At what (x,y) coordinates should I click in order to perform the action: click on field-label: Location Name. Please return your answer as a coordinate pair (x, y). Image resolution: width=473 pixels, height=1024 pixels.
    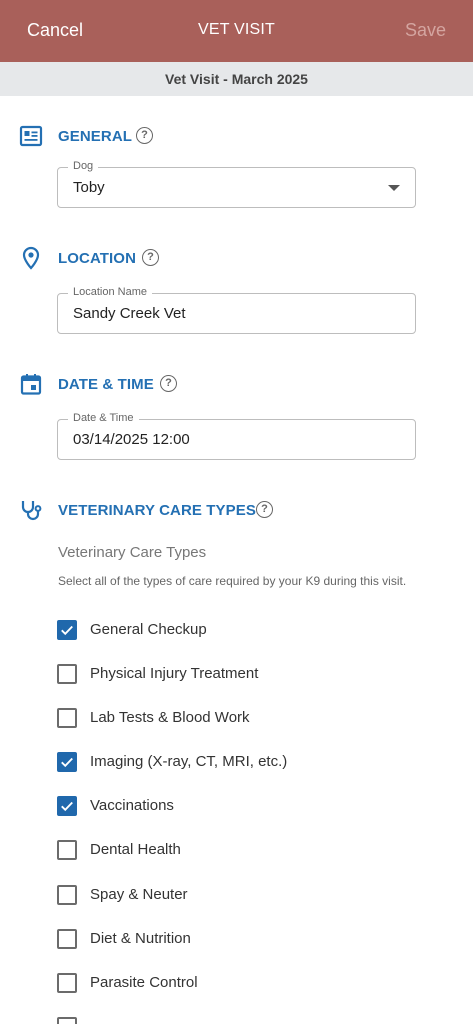
    Looking at the image, I should click on (110, 292).